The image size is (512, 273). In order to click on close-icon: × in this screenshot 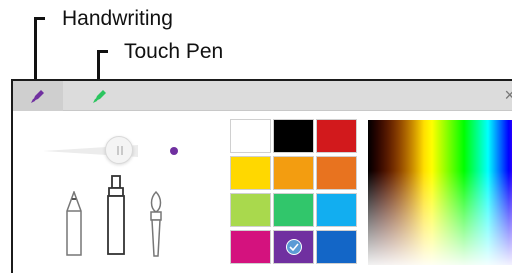, I will do `click(508, 95)`.